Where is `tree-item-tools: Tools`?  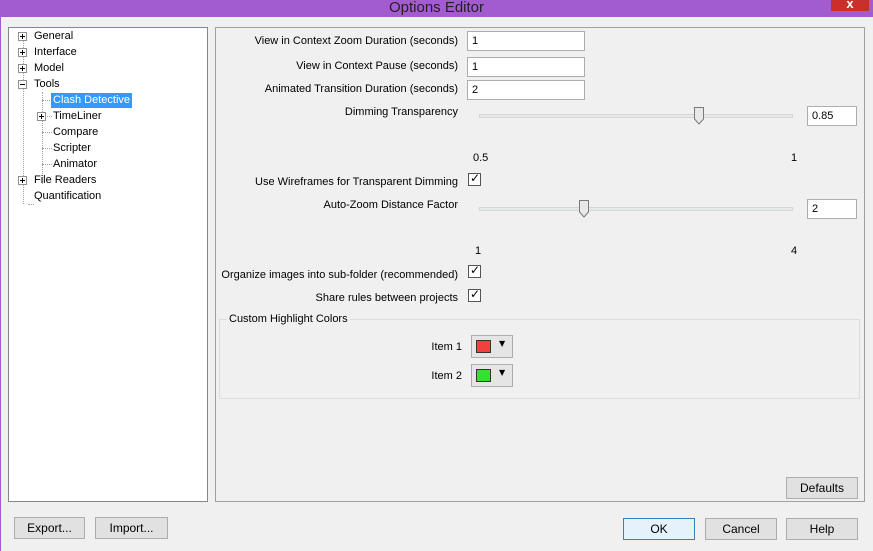 tree-item-tools: Tools is located at coordinates (107, 84).